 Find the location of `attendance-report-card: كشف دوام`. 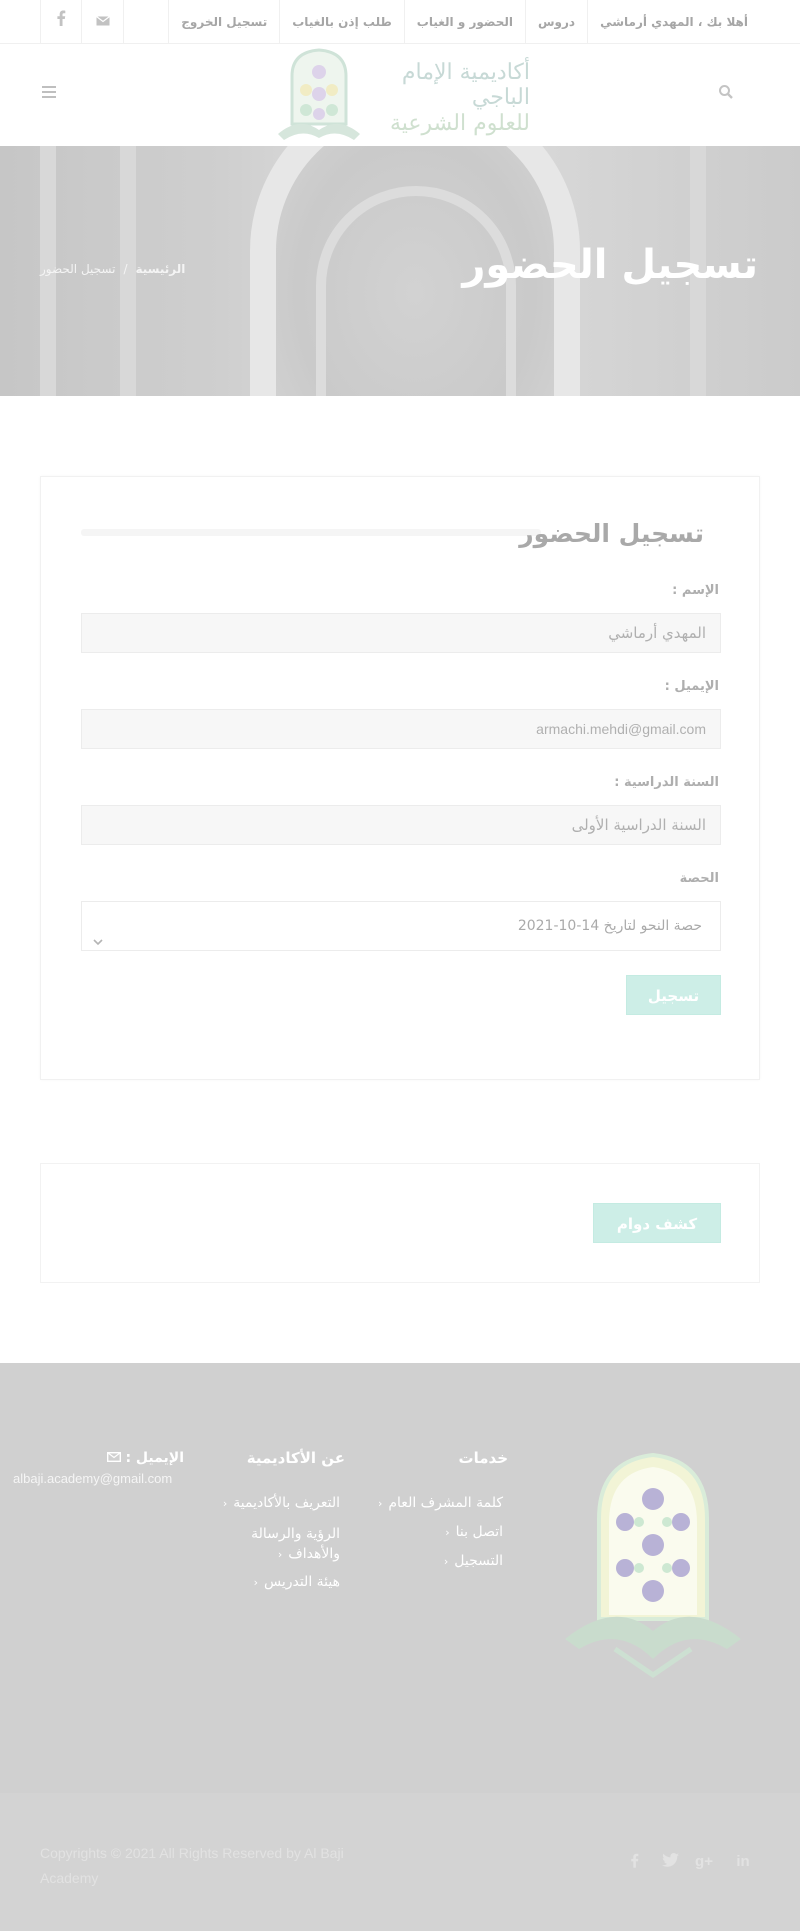

attendance-report-card: كشف دوام is located at coordinates (400, 1223).